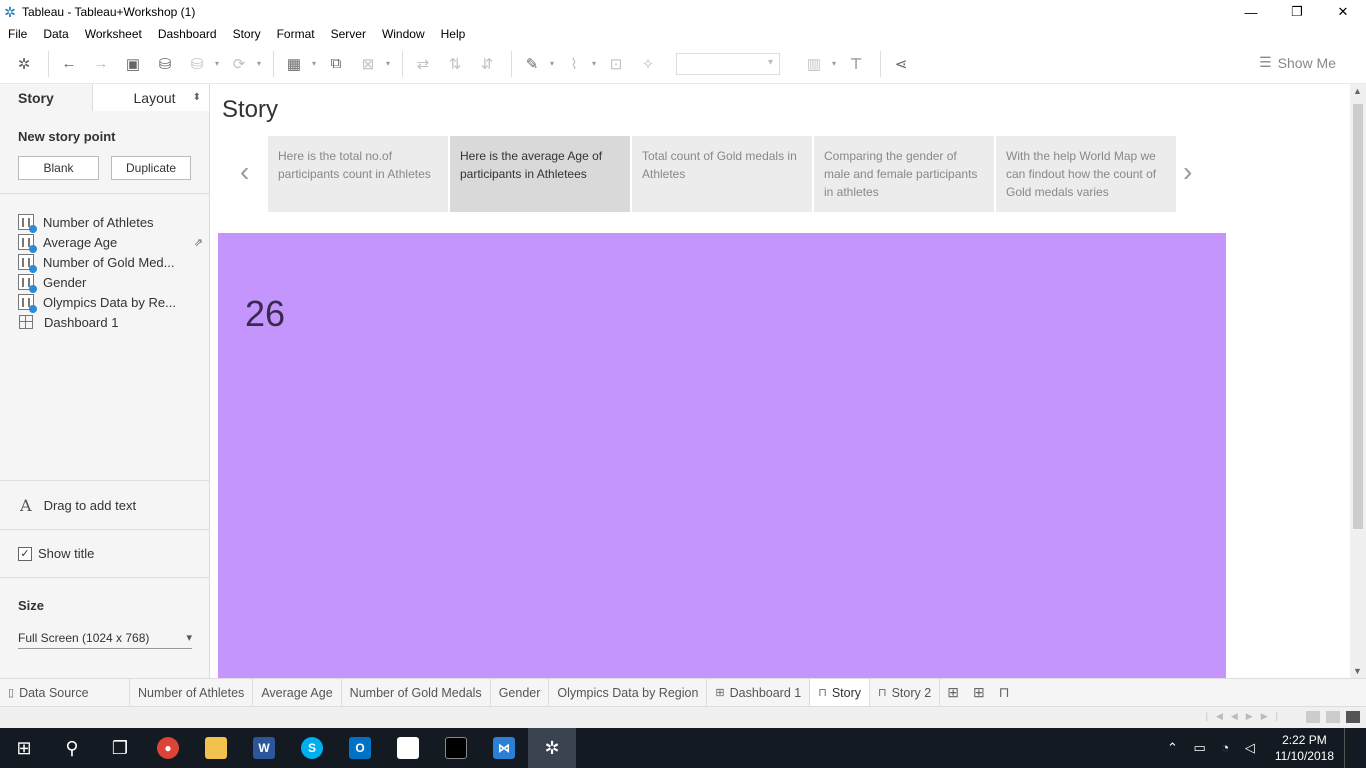 This screenshot has height=768, width=1366. I want to click on show-desktop-button, so click(1350, 748).